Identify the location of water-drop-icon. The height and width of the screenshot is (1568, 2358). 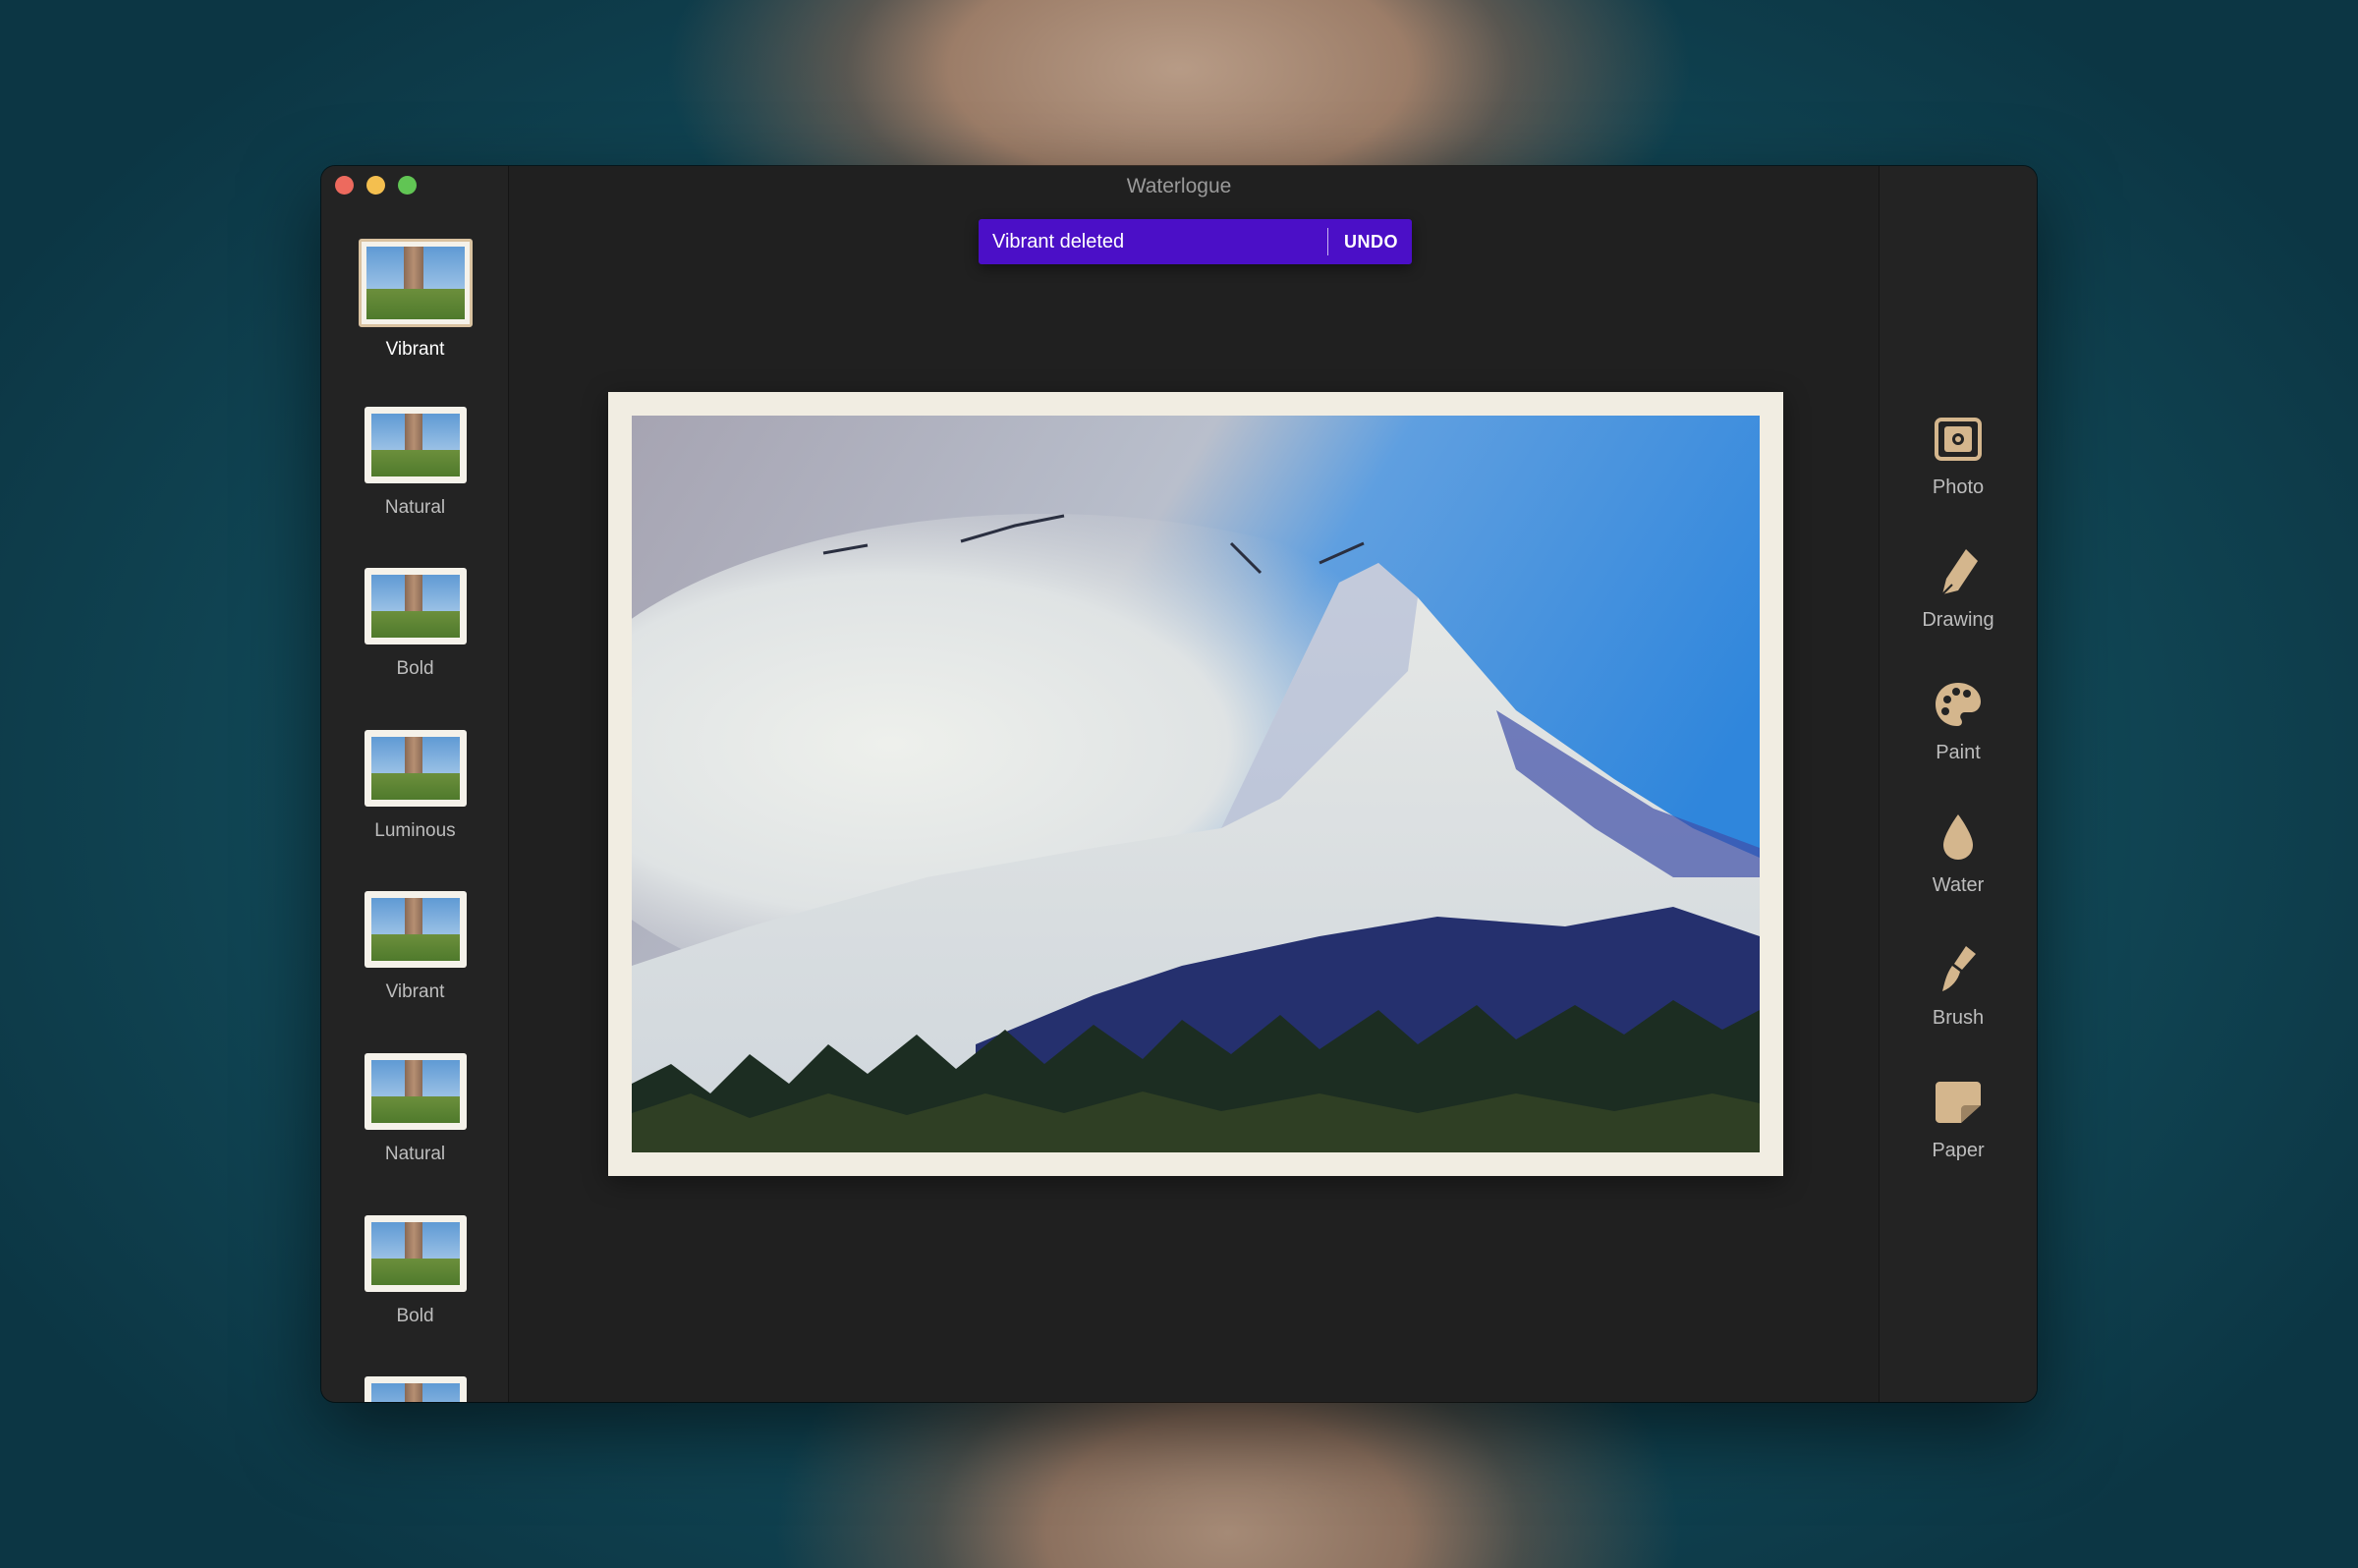
(1959, 837).